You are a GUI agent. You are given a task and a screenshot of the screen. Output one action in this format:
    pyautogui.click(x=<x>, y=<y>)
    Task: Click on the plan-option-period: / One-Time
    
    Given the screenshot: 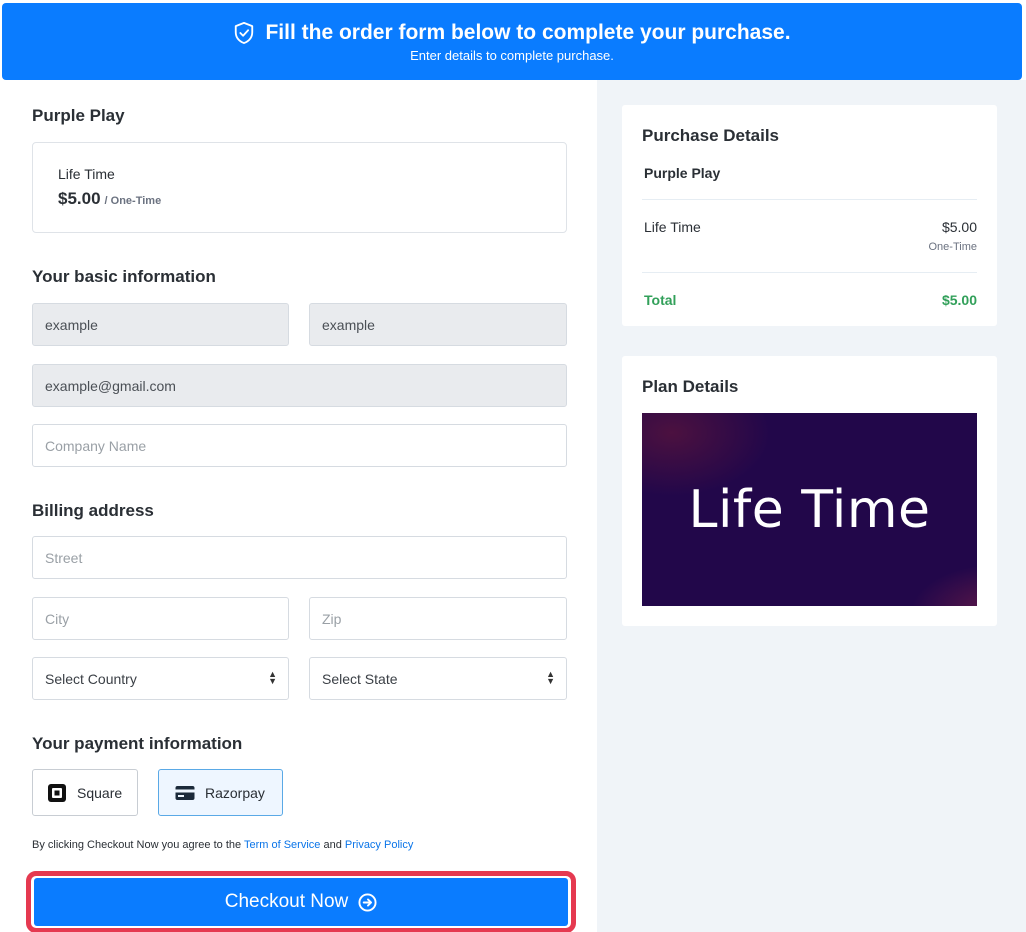 What is the action you would take?
    pyautogui.click(x=133, y=201)
    